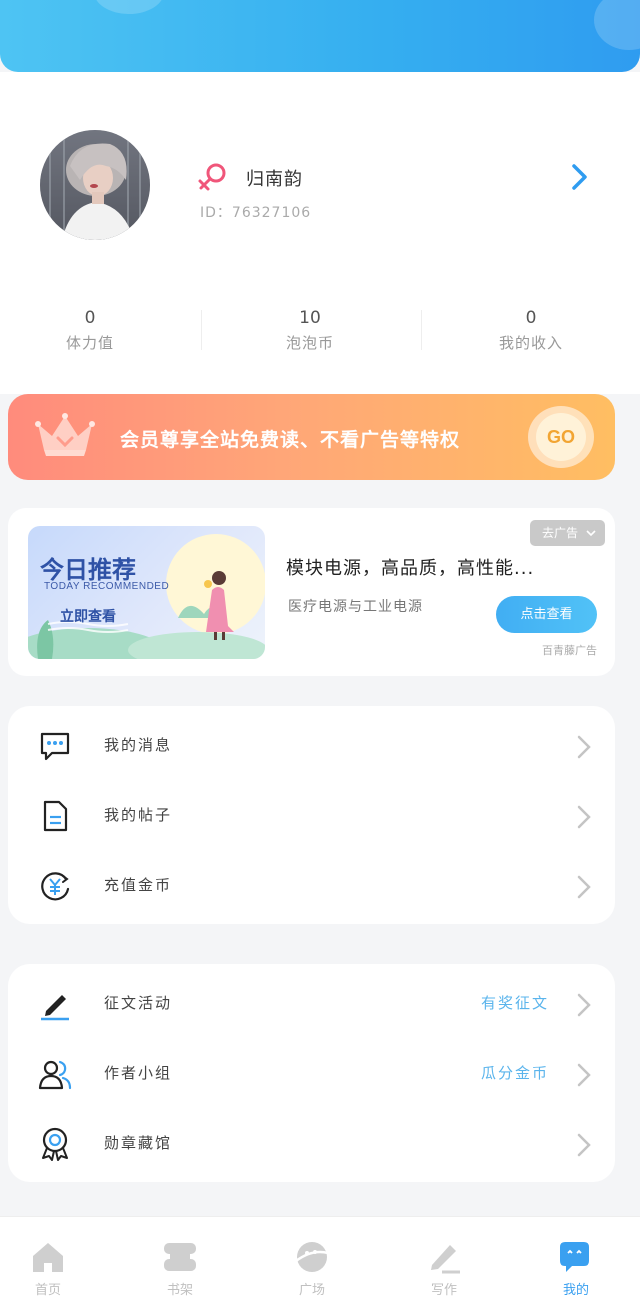  I want to click on menu-item-posts: 我的帖子, so click(311, 815).